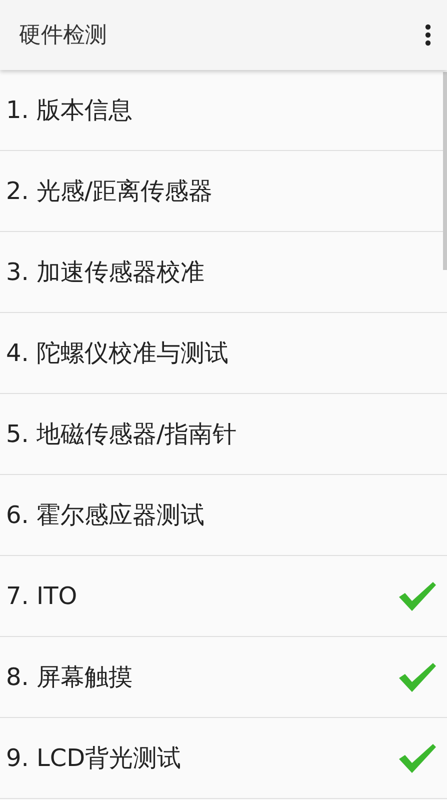 Image resolution: width=447 pixels, height=800 pixels. Describe the element at coordinates (69, 677) in the screenshot. I see `test-name: 8. 屏幕触摸` at that location.